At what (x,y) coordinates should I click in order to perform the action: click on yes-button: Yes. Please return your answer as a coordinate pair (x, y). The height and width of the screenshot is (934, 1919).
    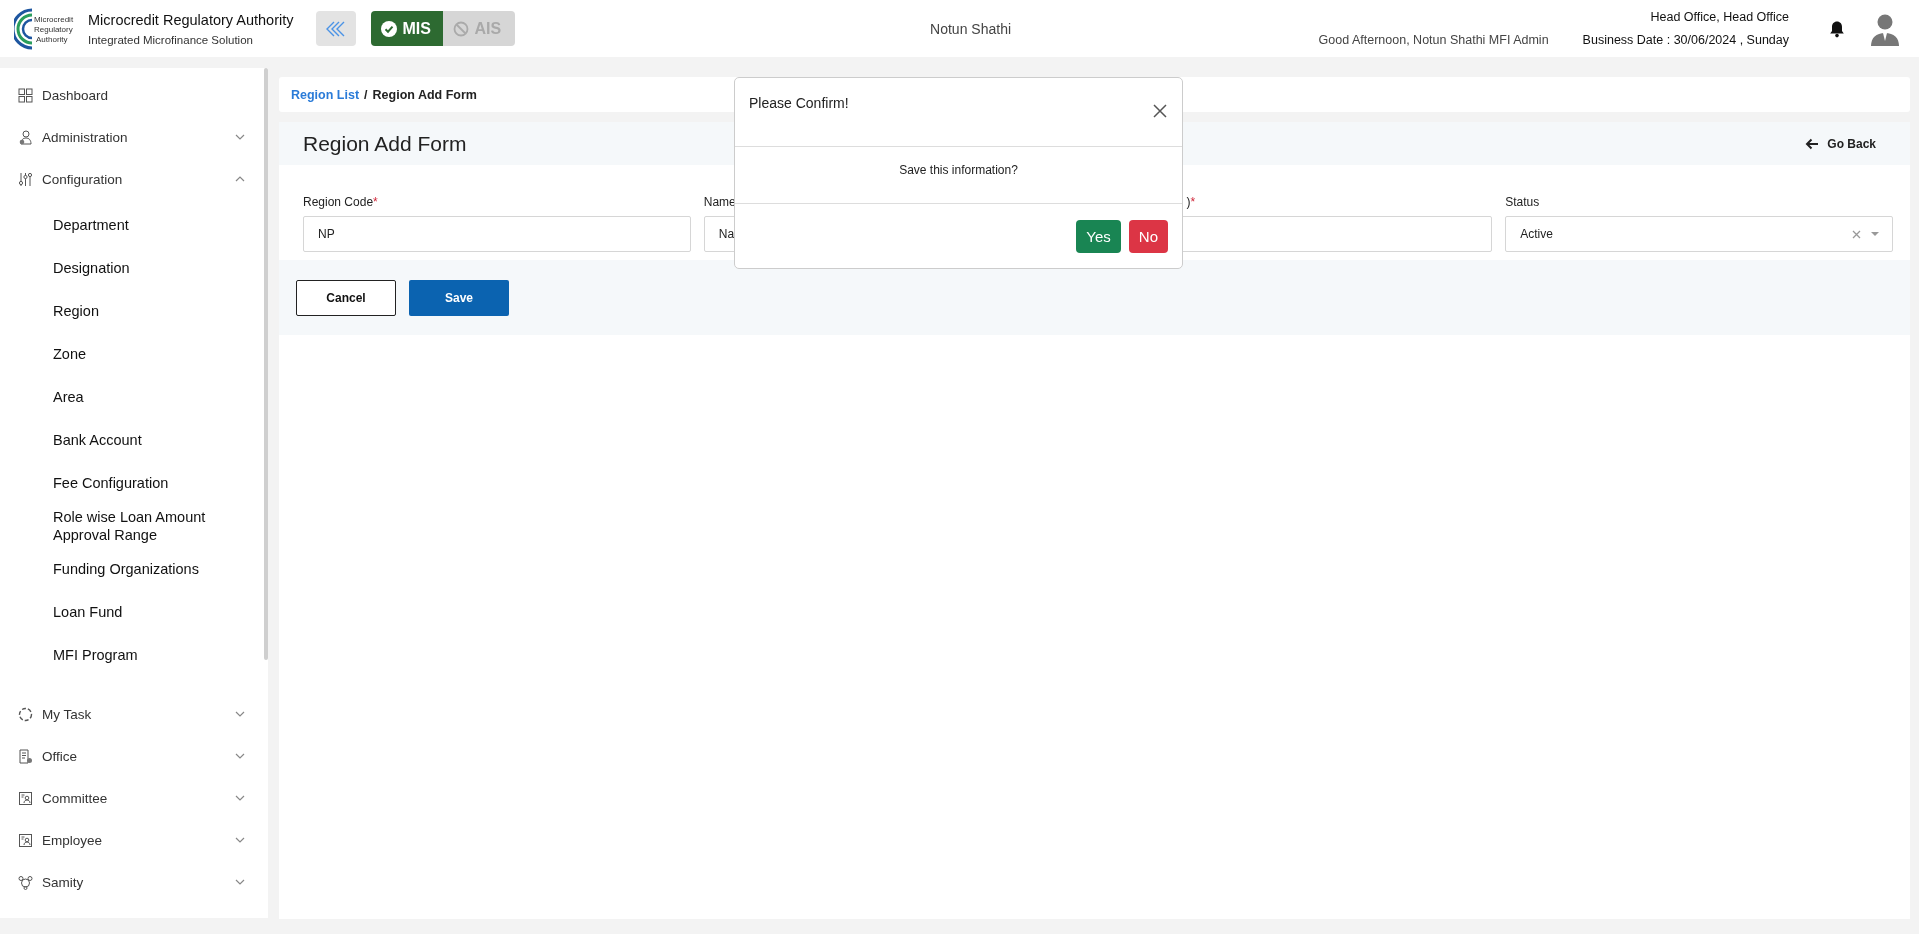
    Looking at the image, I should click on (1098, 236).